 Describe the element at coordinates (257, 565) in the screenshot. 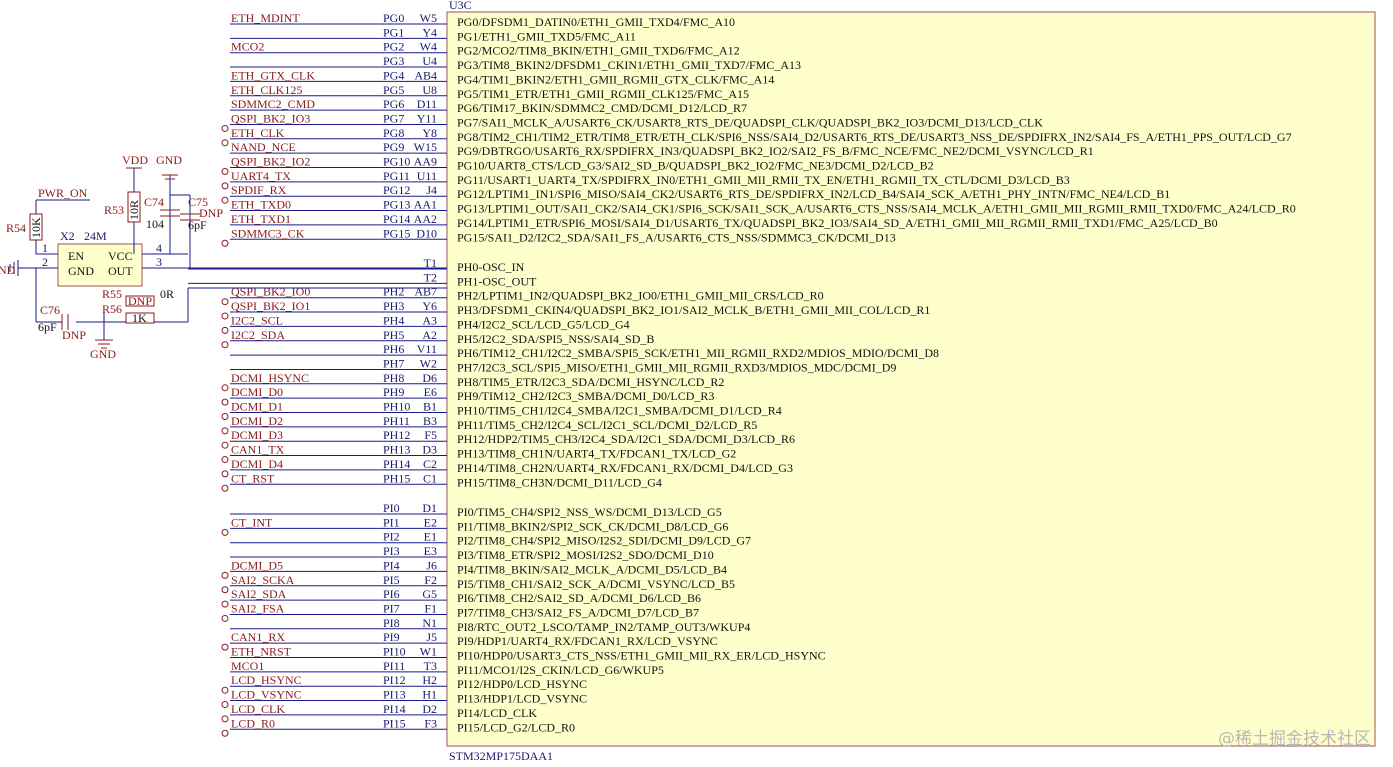

I see `net-label: DCMI_D5` at that location.